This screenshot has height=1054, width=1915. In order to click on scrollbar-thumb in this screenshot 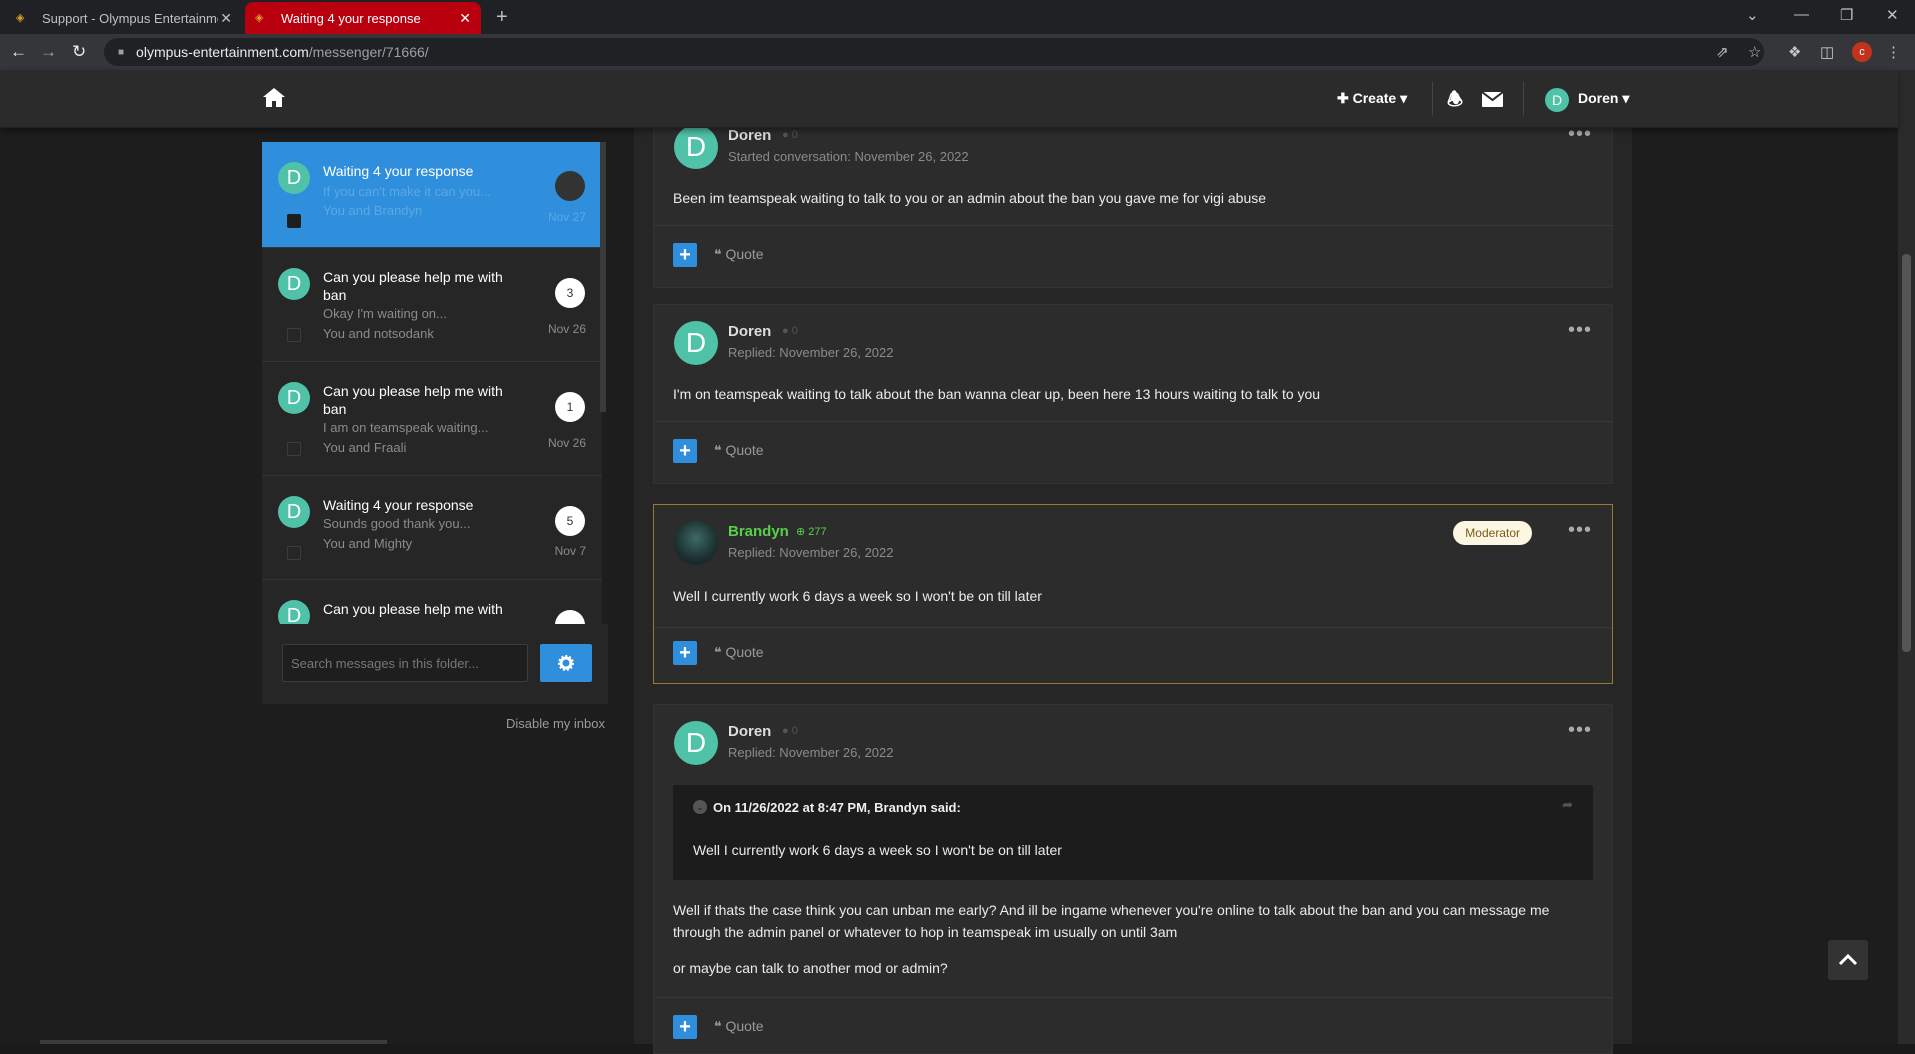, I will do `click(1906, 453)`.